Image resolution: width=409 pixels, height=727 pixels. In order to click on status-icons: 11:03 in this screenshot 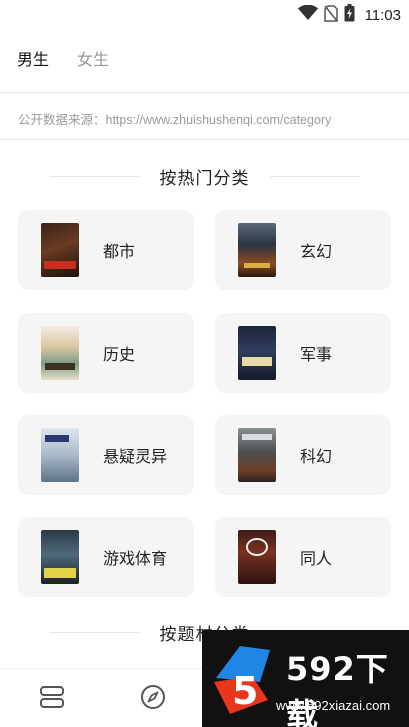, I will do `click(349, 15)`.